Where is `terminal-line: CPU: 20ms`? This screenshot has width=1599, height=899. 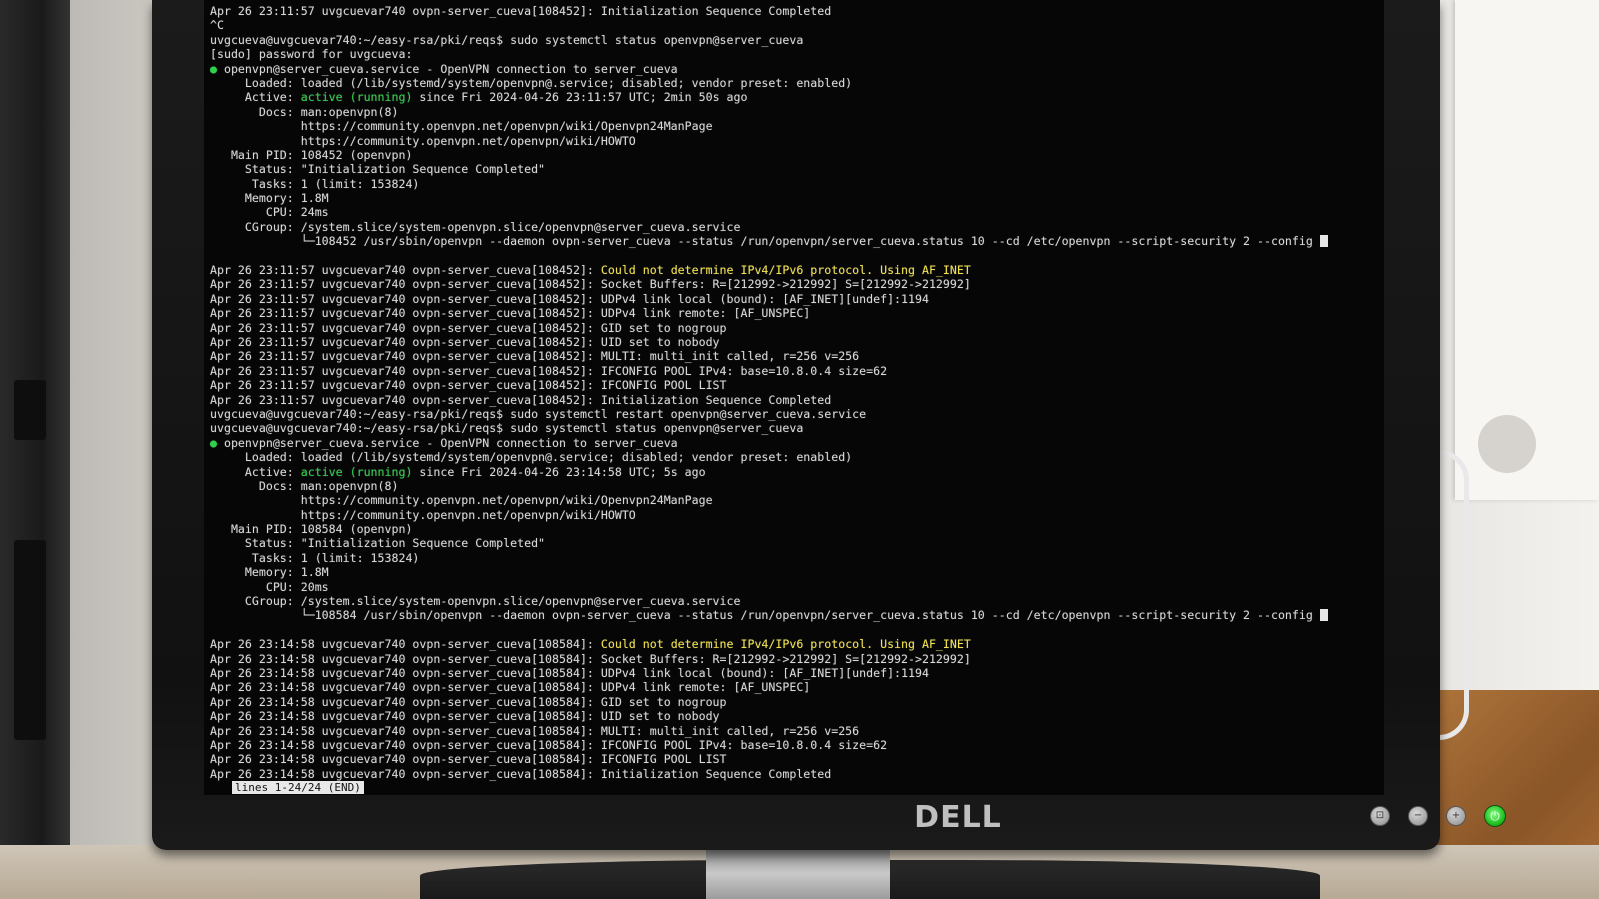 terminal-line: CPU: 20ms is located at coordinates (794, 587).